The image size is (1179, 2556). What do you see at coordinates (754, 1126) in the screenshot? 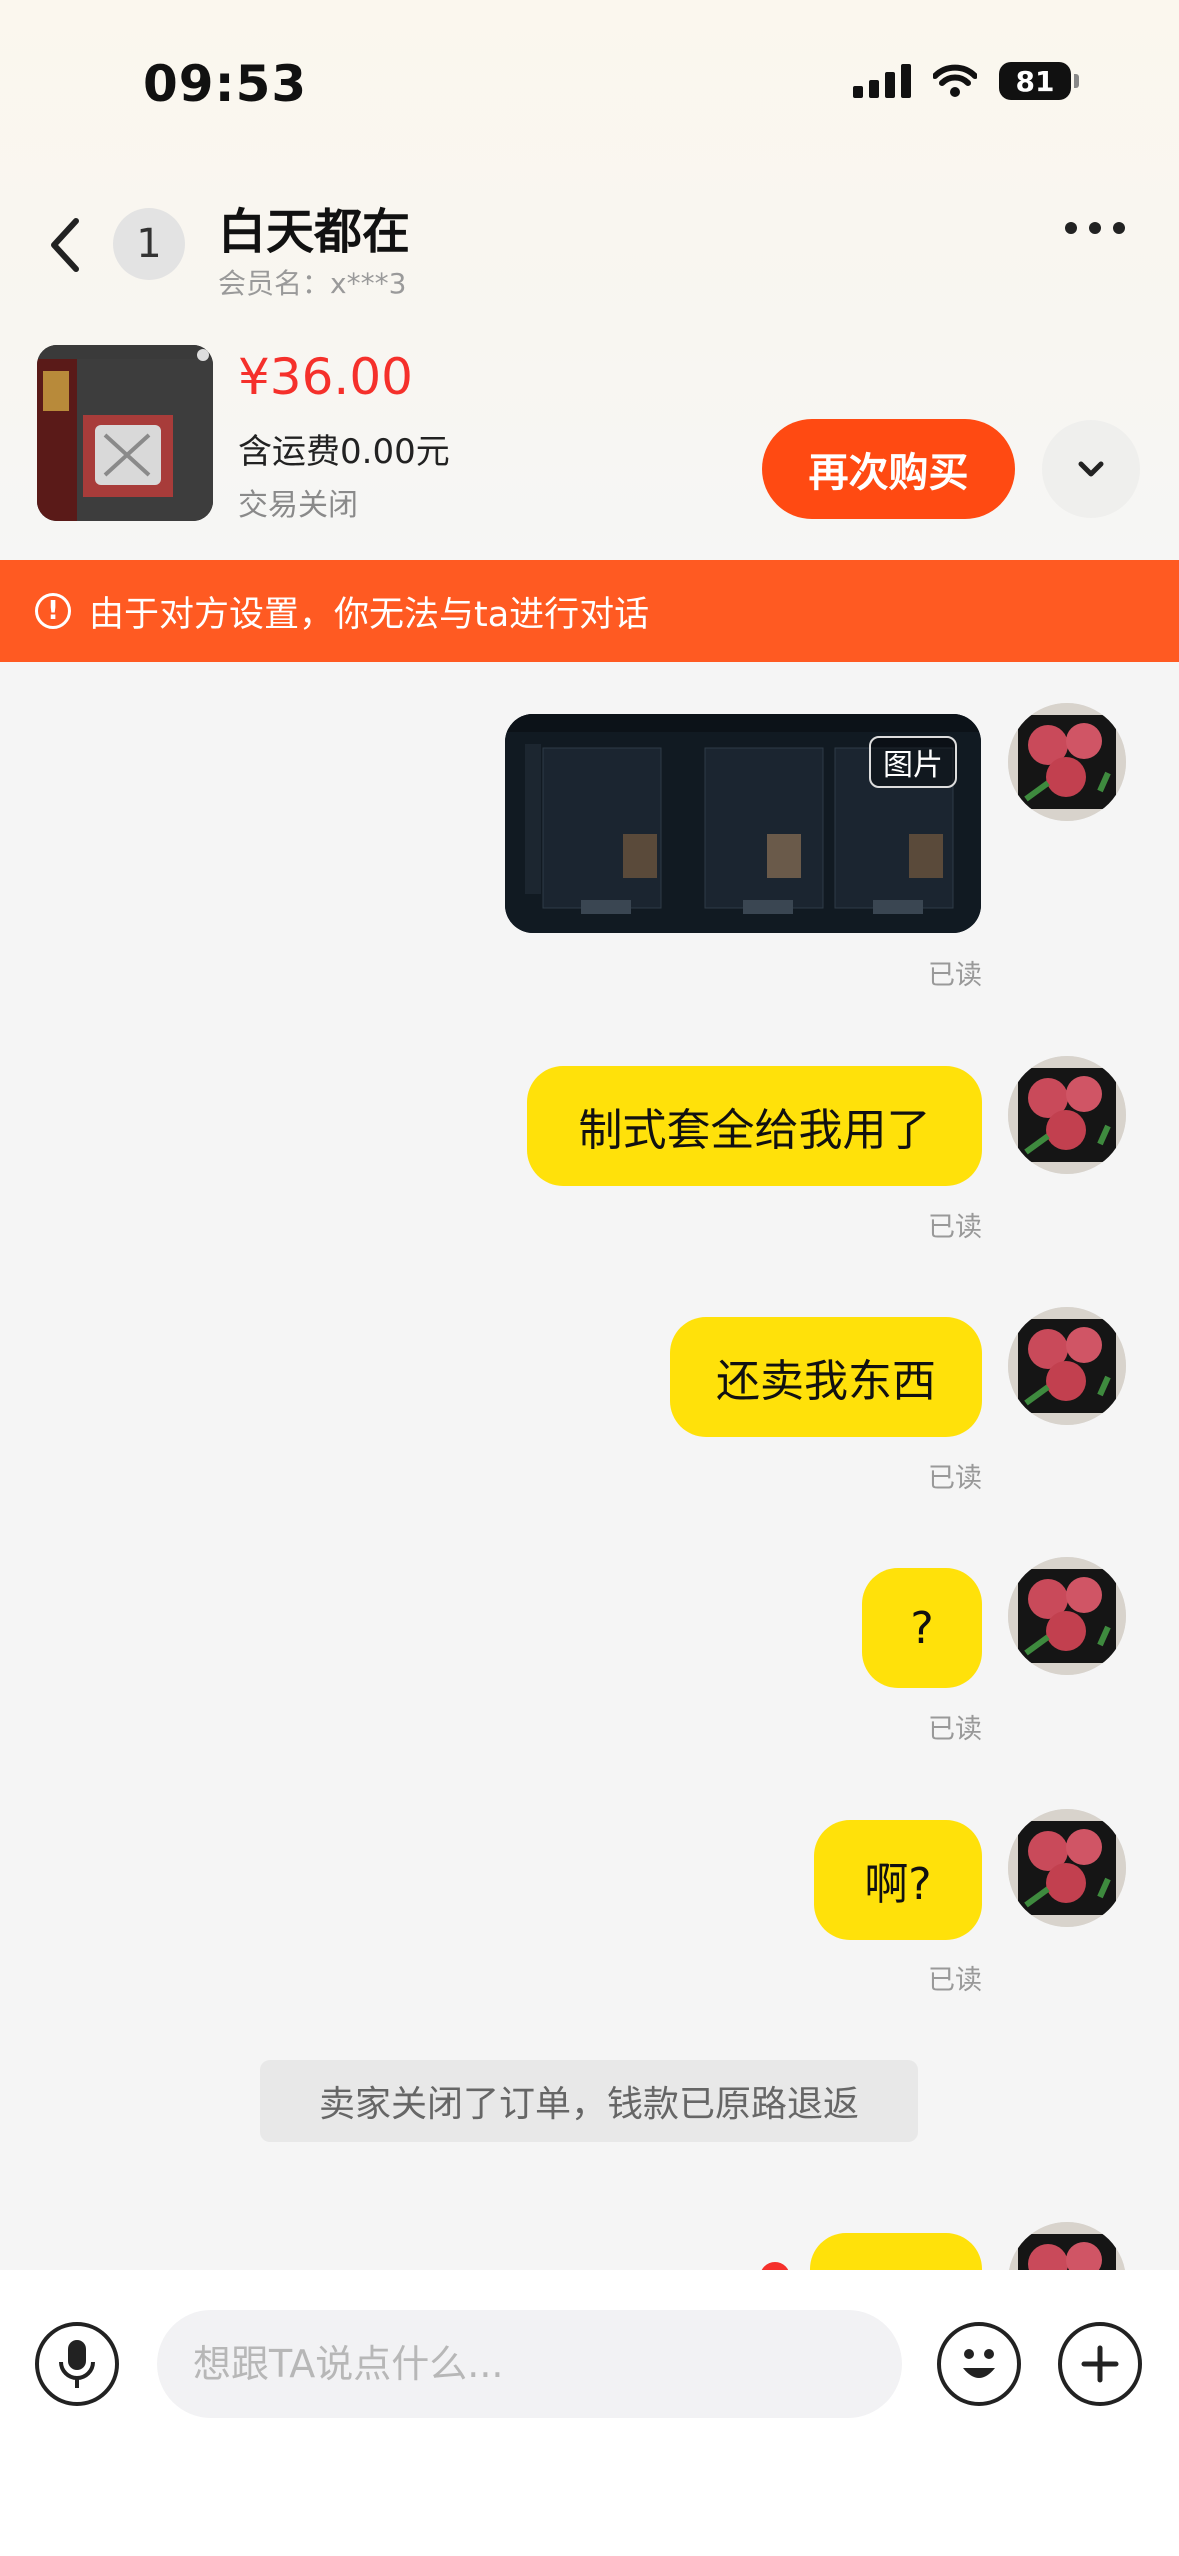
I see `message-bubble: 制式套全给我用了` at bounding box center [754, 1126].